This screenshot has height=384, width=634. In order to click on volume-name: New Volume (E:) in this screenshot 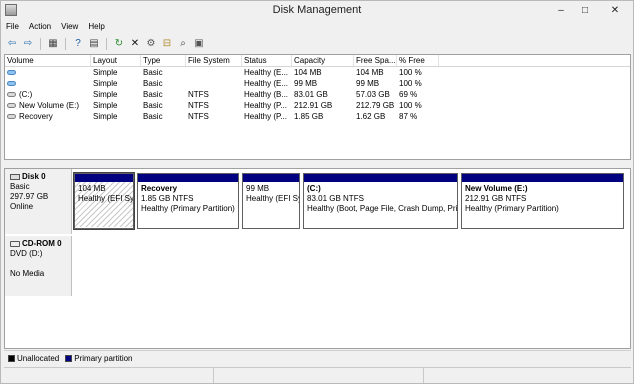, I will do `click(49, 105)`.